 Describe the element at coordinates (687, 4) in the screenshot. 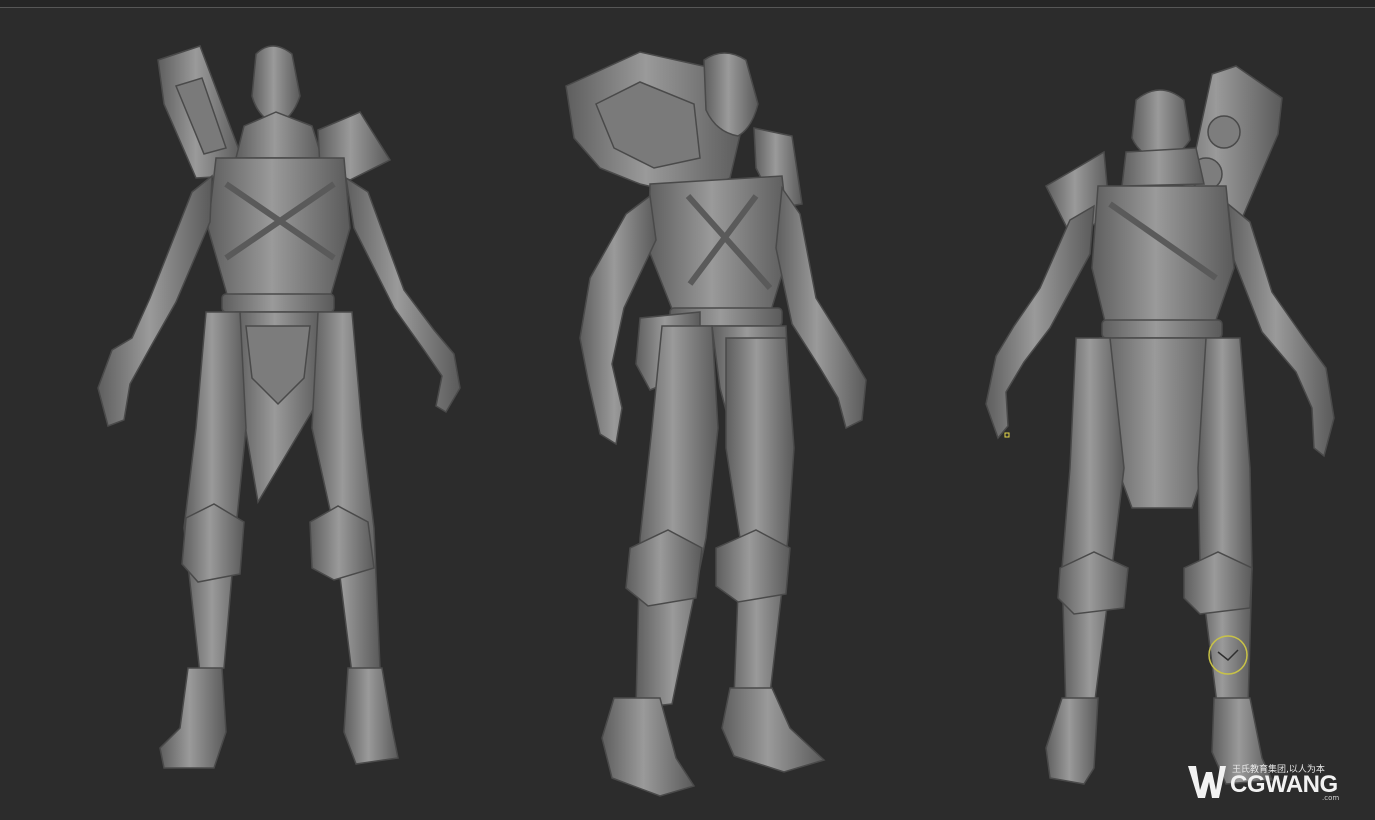

I see `viewport-top-border` at that location.